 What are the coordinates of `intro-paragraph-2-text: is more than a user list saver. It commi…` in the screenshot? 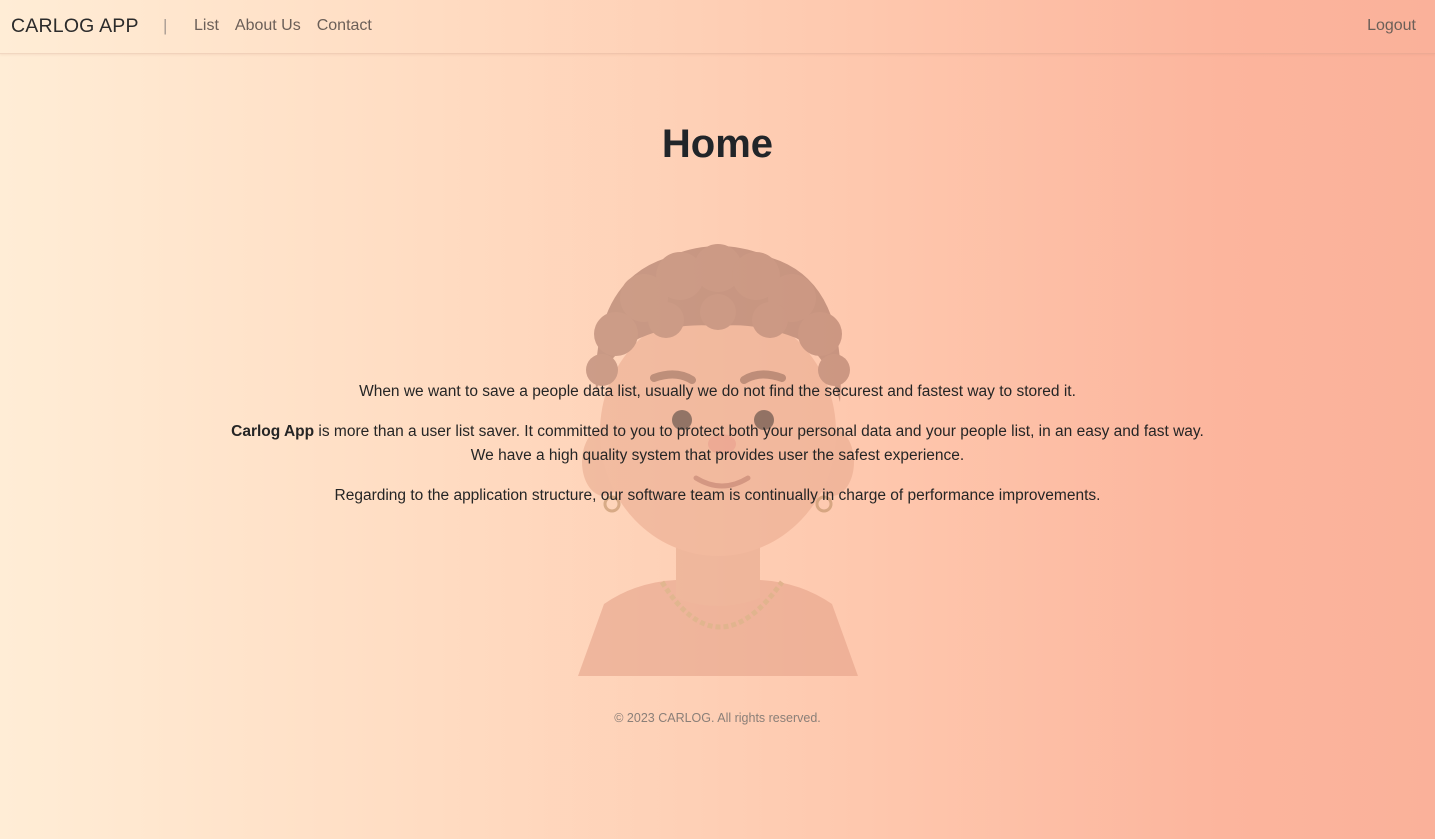 It's located at (759, 443).